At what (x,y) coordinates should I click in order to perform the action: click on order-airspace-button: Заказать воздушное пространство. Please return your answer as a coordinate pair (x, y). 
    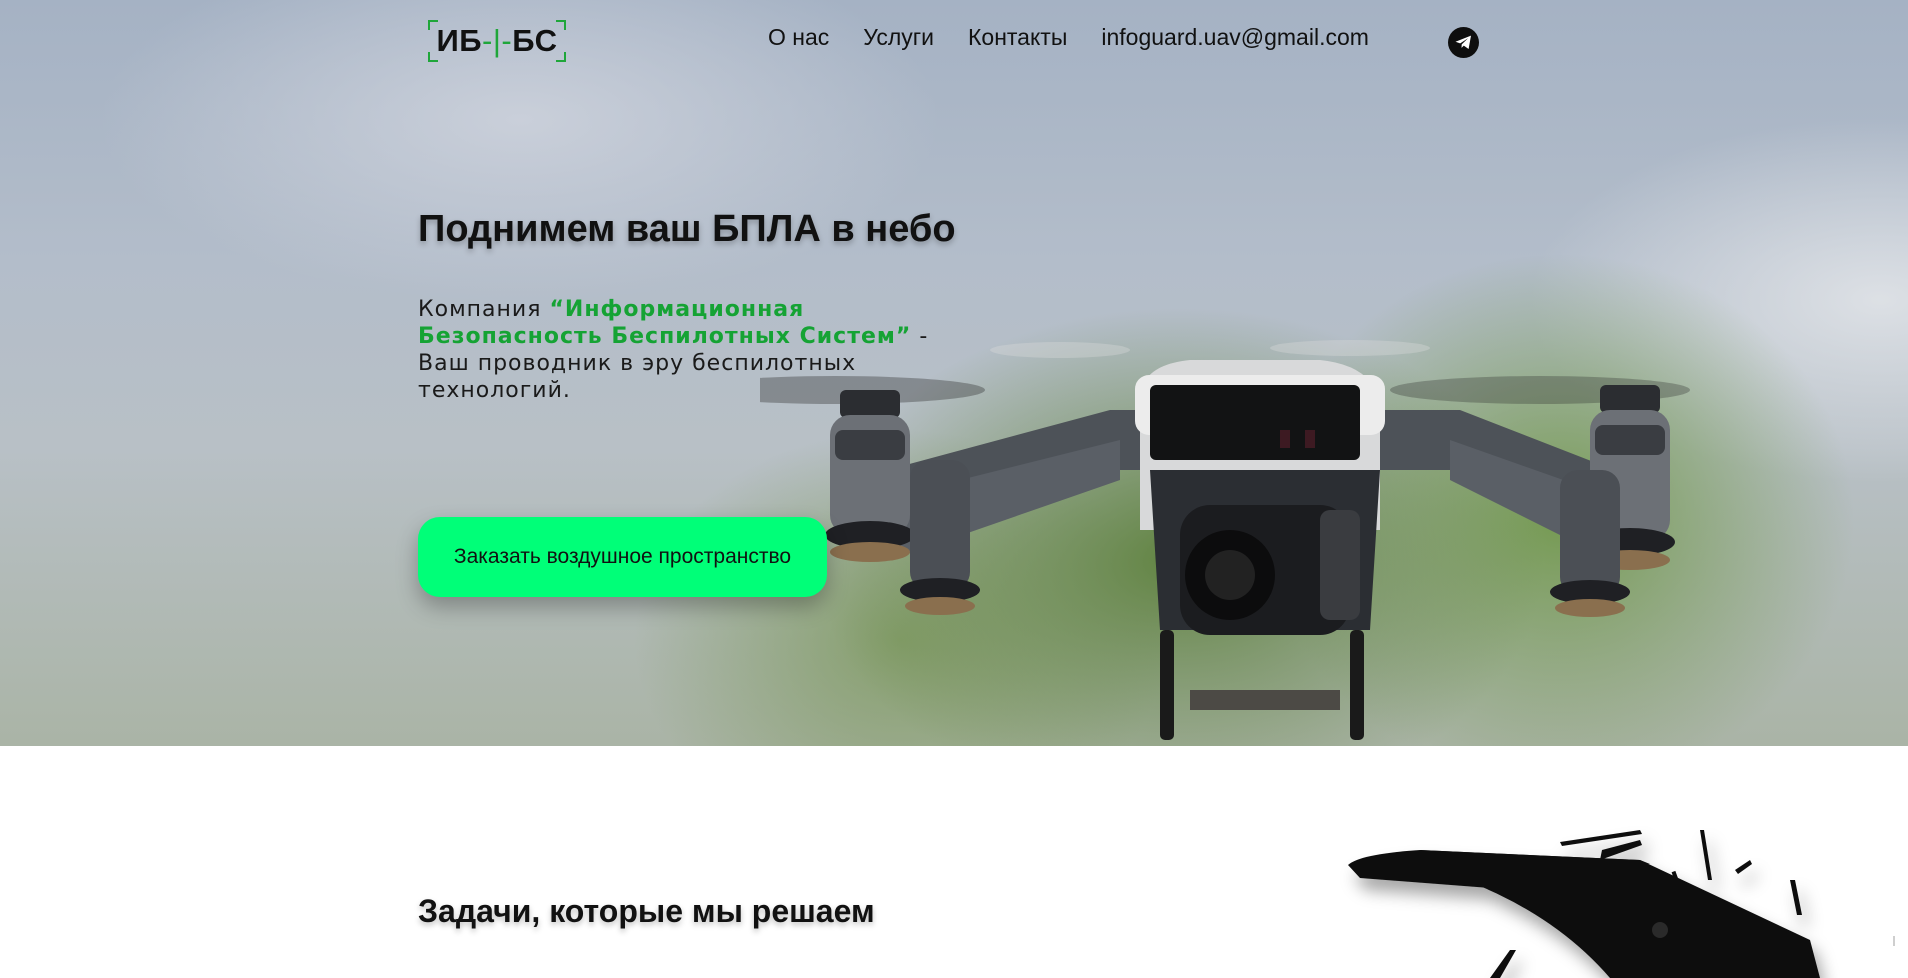
    Looking at the image, I should click on (622, 557).